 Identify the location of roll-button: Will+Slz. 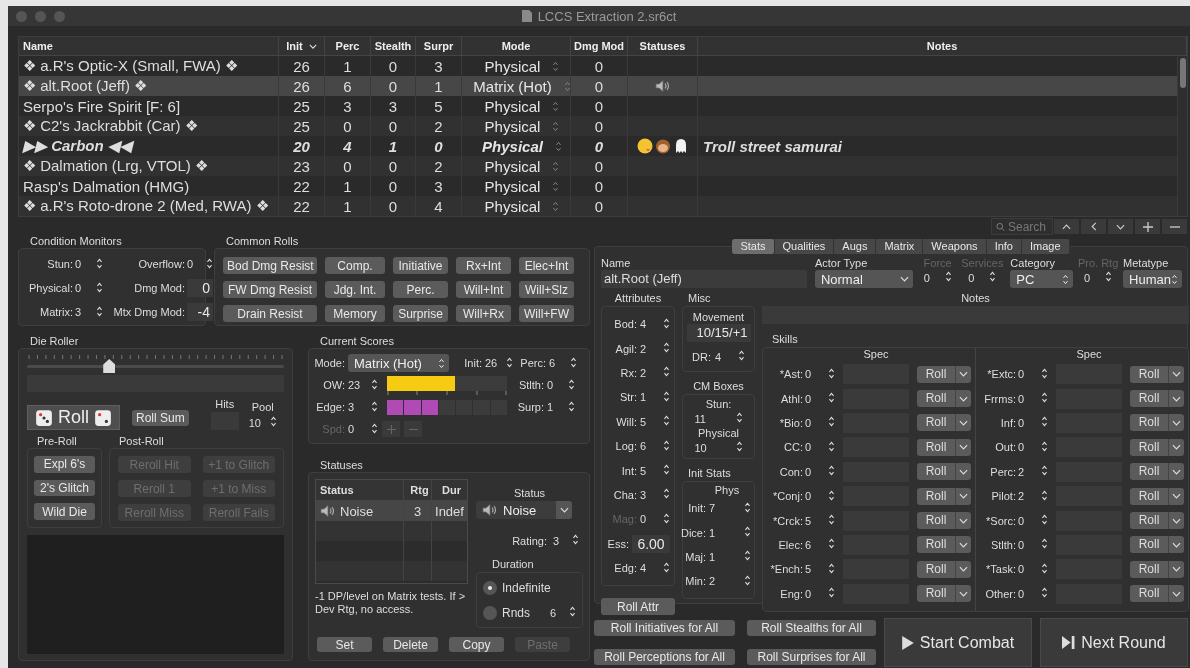
(546, 289).